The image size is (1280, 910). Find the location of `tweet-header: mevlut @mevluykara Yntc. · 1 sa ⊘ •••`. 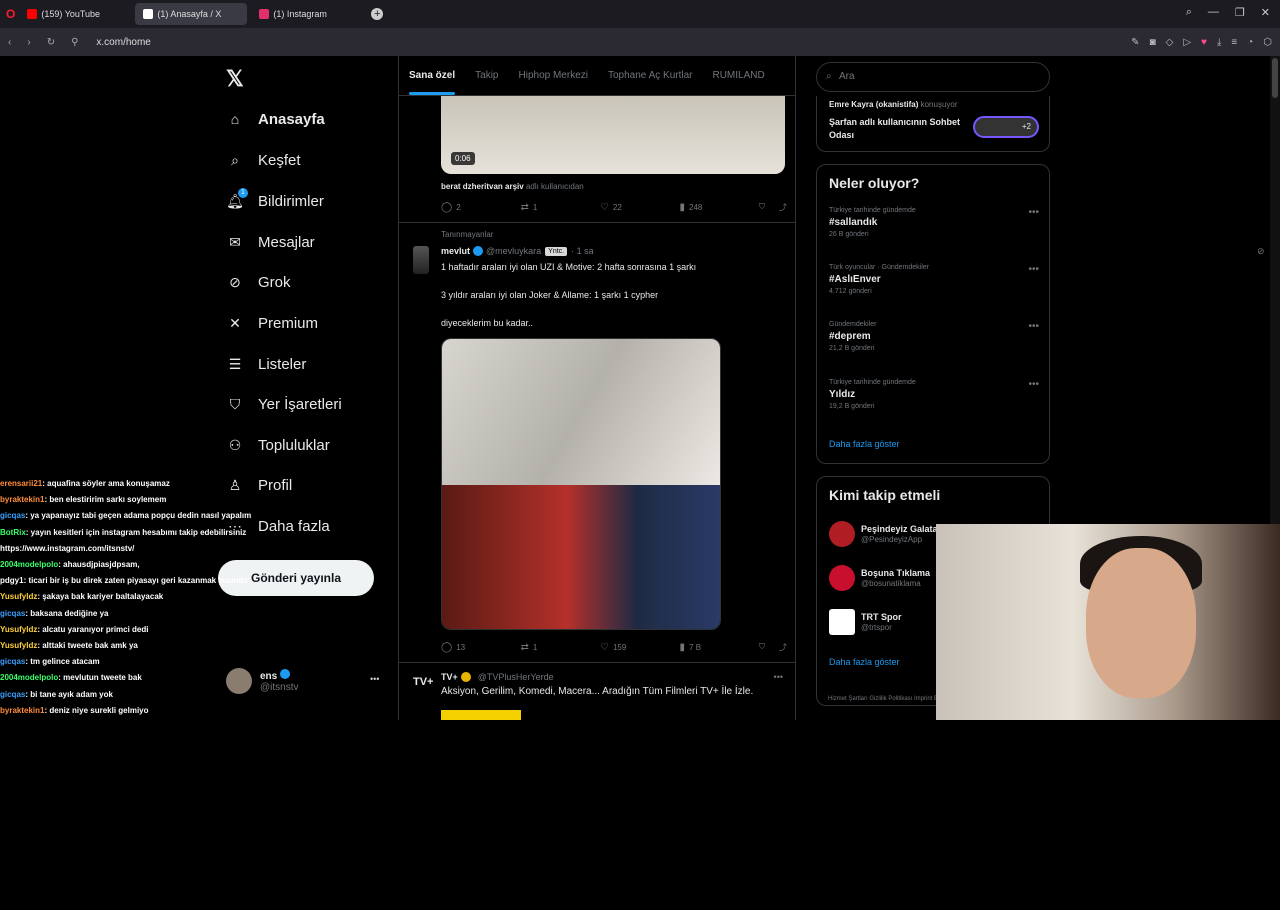

tweet-header: mevlut @mevluykara Yntc. · 1 sa ⊘ ••• is located at coordinates (860, 251).